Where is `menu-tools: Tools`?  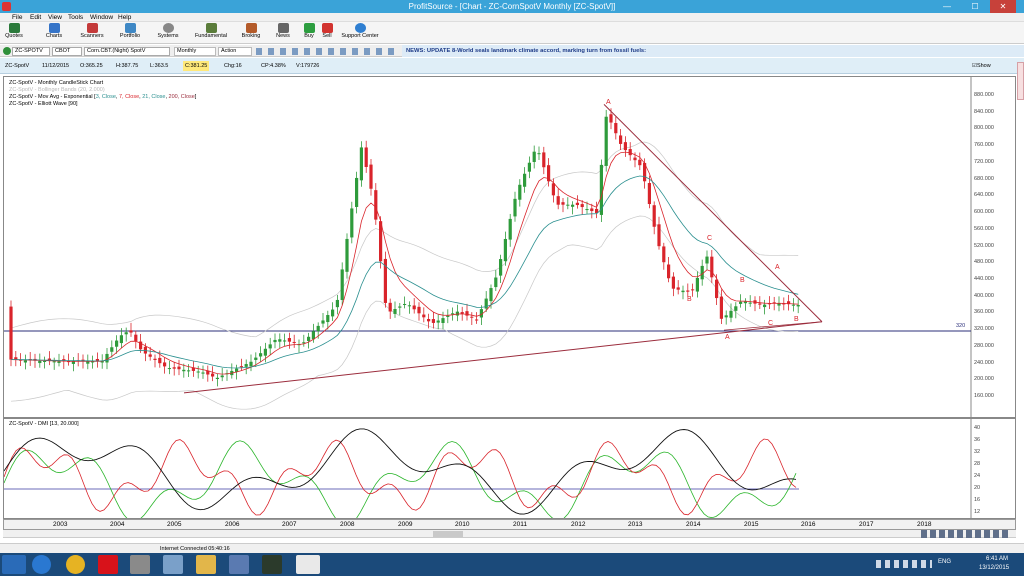
menu-tools: Tools is located at coordinates (75, 17).